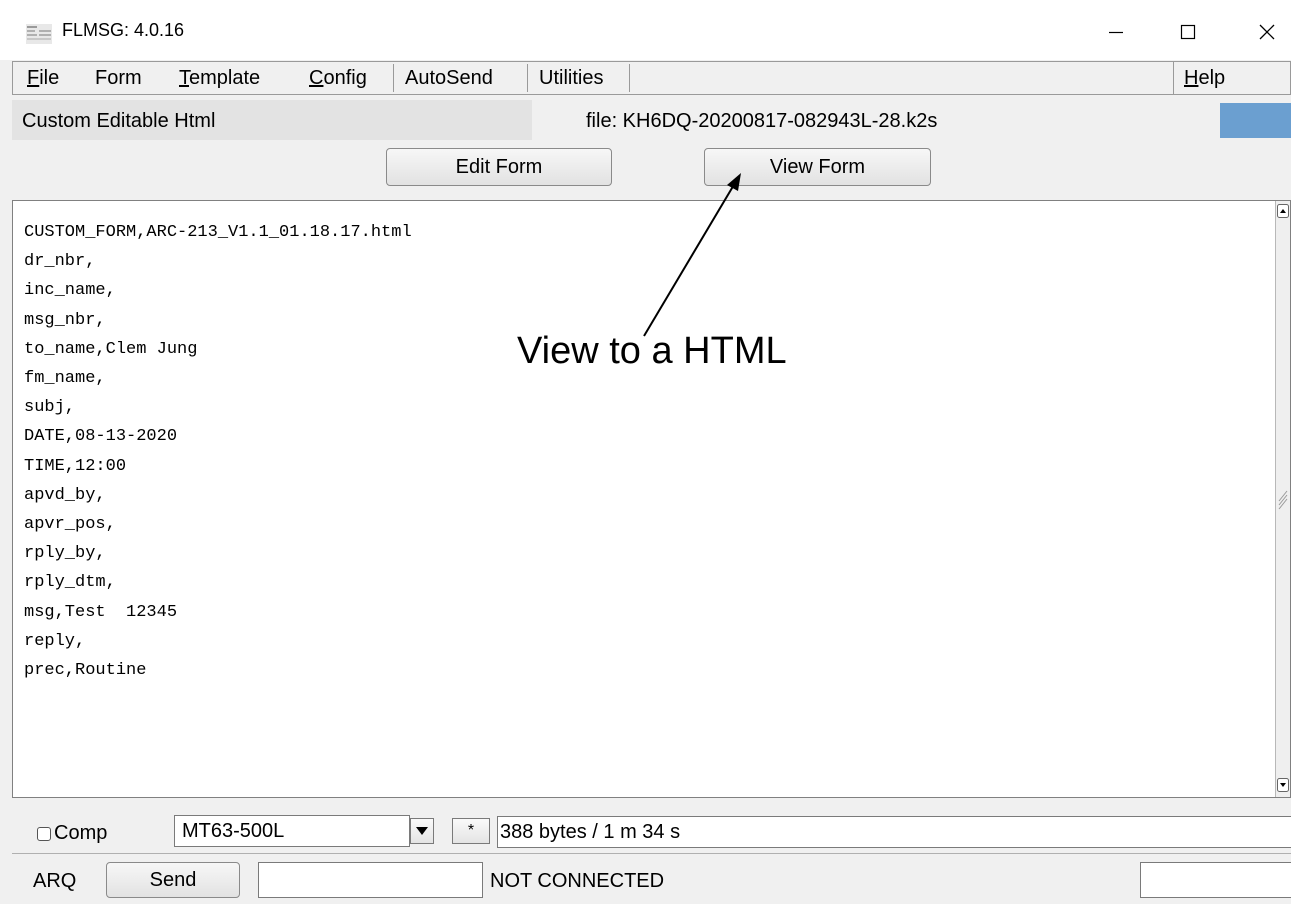 Image resolution: width=1291 pixels, height=904 pixels. I want to click on bottom-divider, so click(651, 853).